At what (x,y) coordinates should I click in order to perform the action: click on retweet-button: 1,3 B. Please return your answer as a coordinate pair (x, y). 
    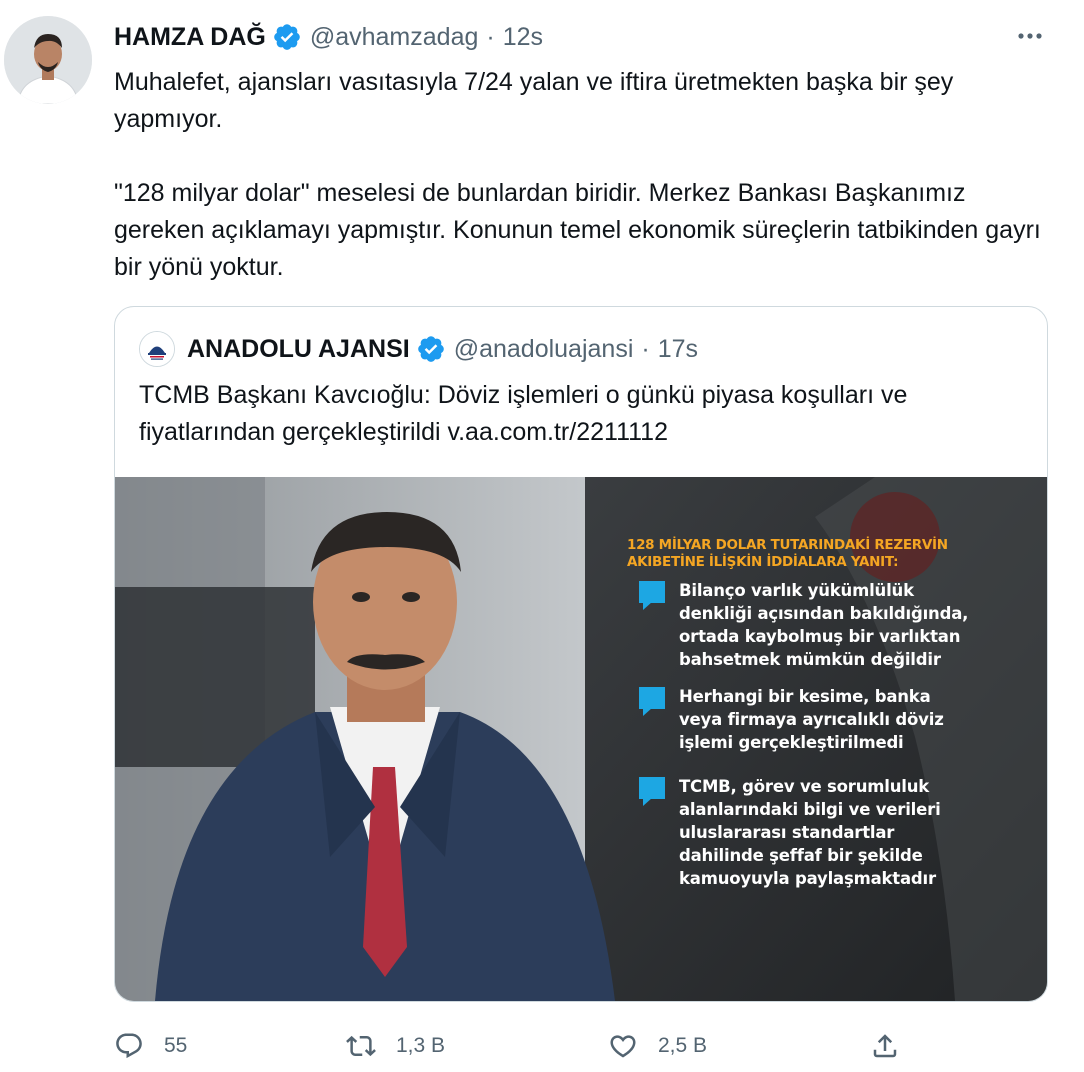
    Looking at the image, I should click on (395, 1046).